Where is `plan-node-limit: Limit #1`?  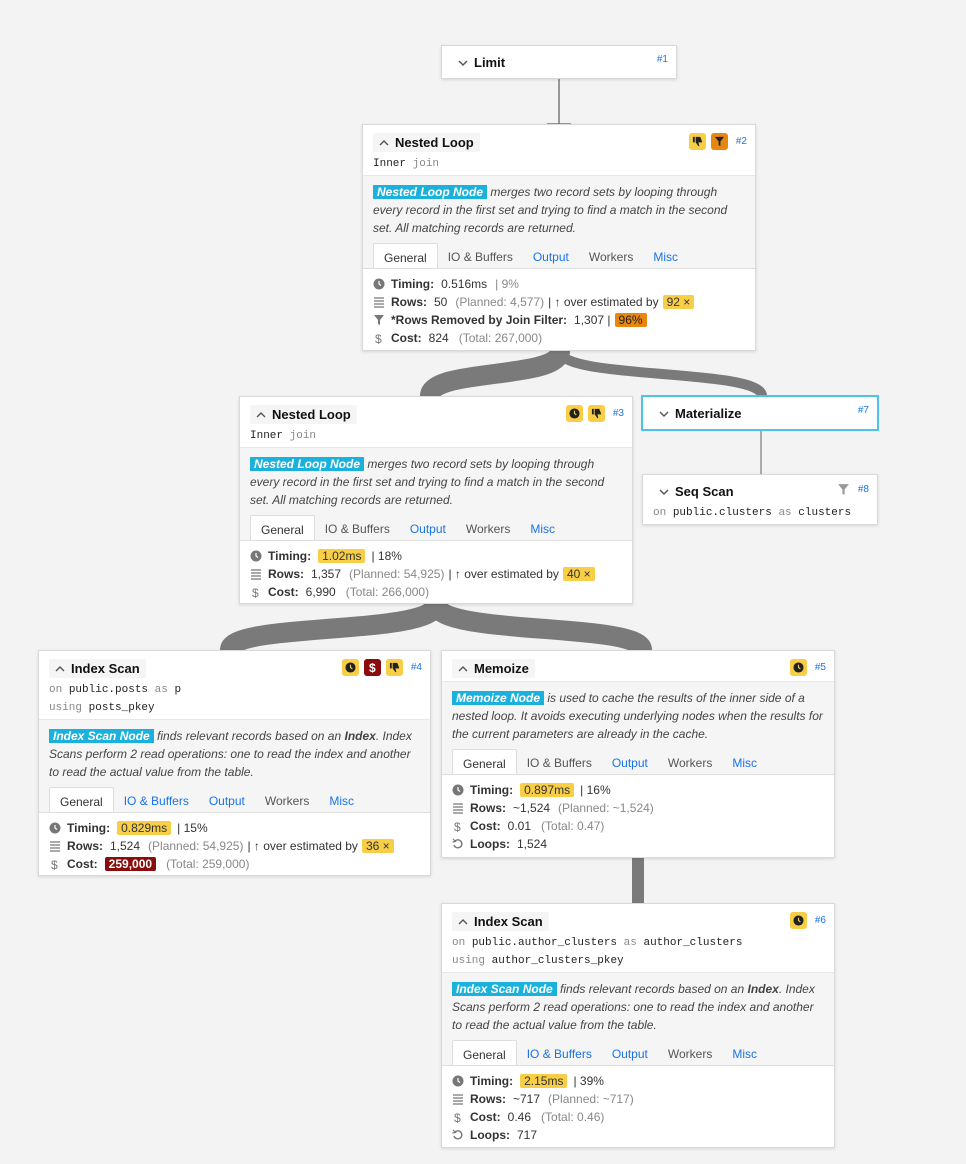 plan-node-limit: Limit #1 is located at coordinates (559, 62).